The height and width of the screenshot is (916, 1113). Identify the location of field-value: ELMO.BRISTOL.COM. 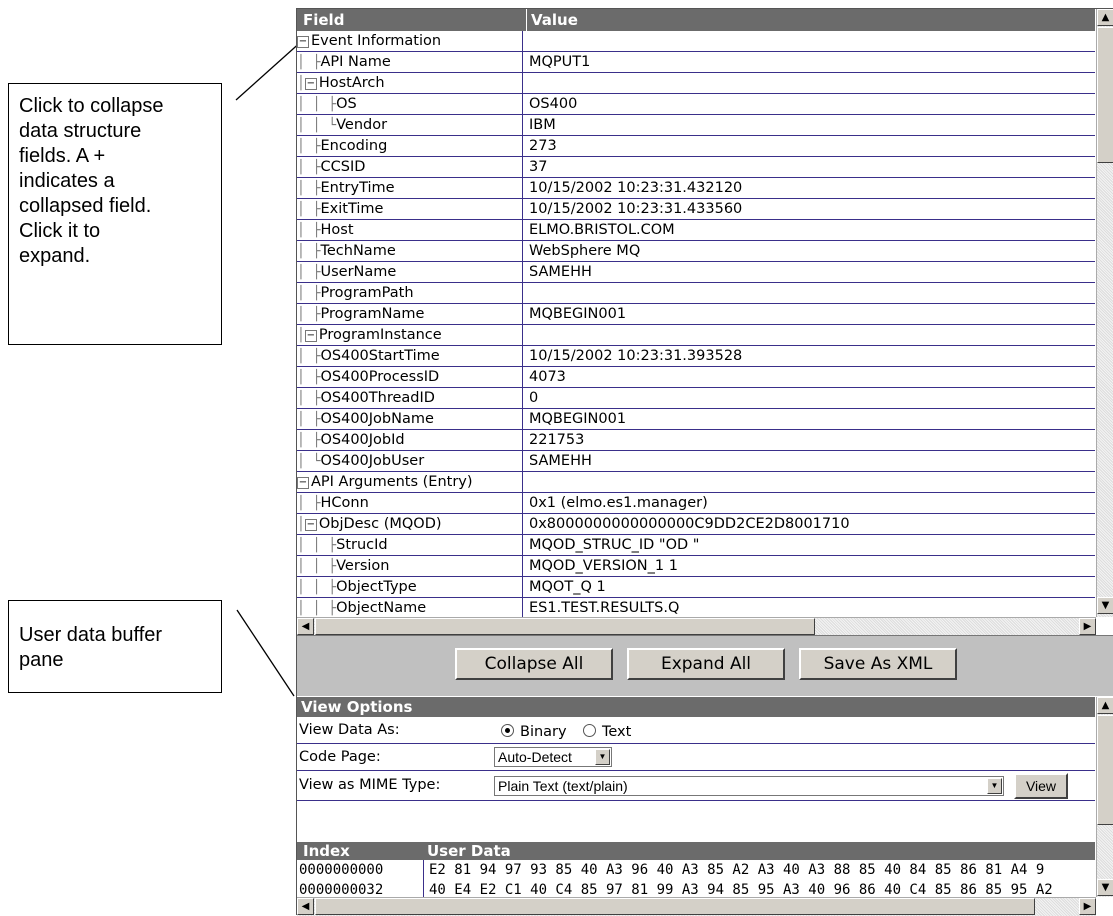
(602, 230).